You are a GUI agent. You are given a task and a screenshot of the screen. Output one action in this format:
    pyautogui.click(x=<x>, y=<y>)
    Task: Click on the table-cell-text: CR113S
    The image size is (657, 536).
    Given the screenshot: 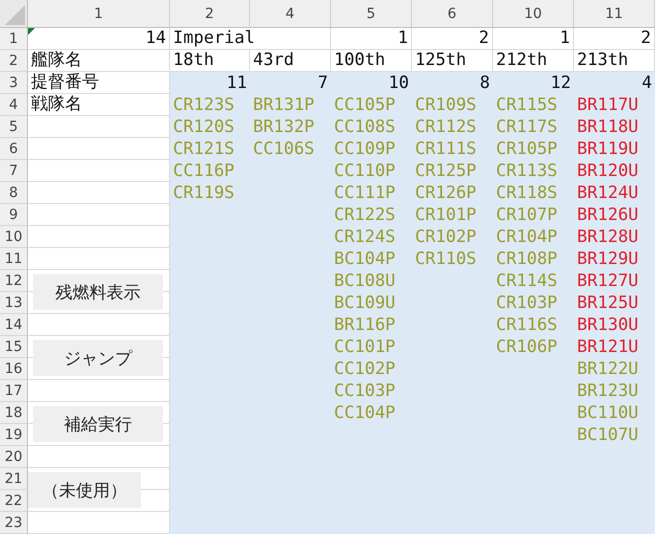 What is the action you would take?
    pyautogui.click(x=527, y=171)
    